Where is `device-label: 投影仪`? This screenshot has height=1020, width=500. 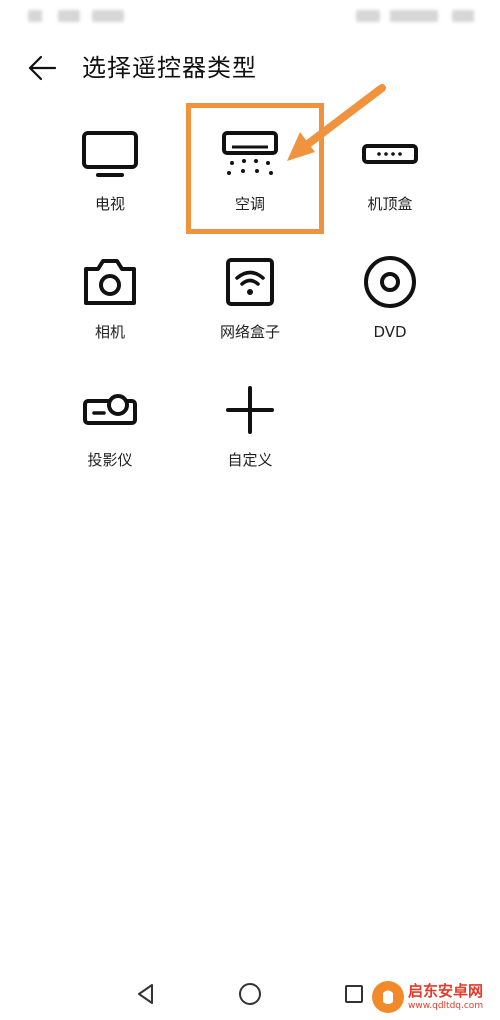 device-label: 投影仪 is located at coordinates (110, 460).